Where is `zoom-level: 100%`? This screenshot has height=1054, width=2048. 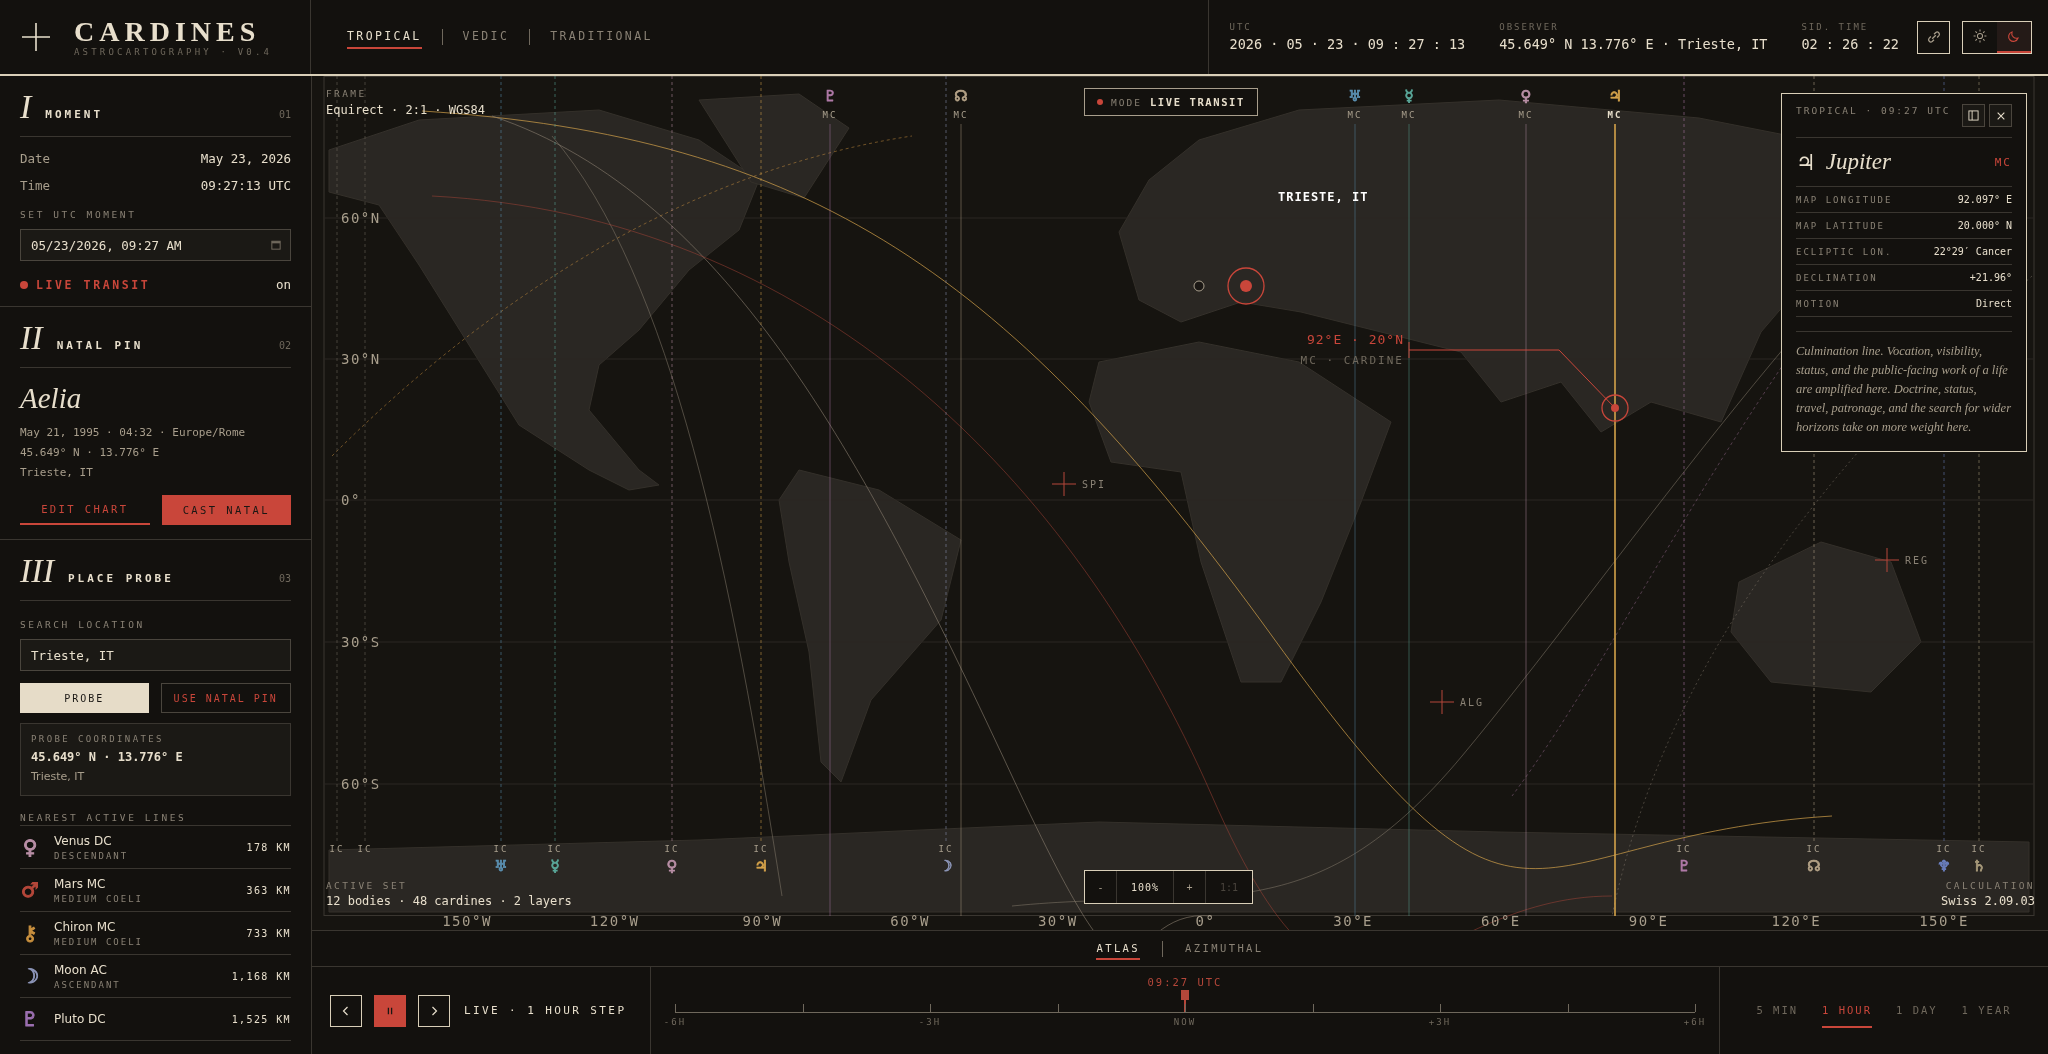 zoom-level: 100% is located at coordinates (1145, 887).